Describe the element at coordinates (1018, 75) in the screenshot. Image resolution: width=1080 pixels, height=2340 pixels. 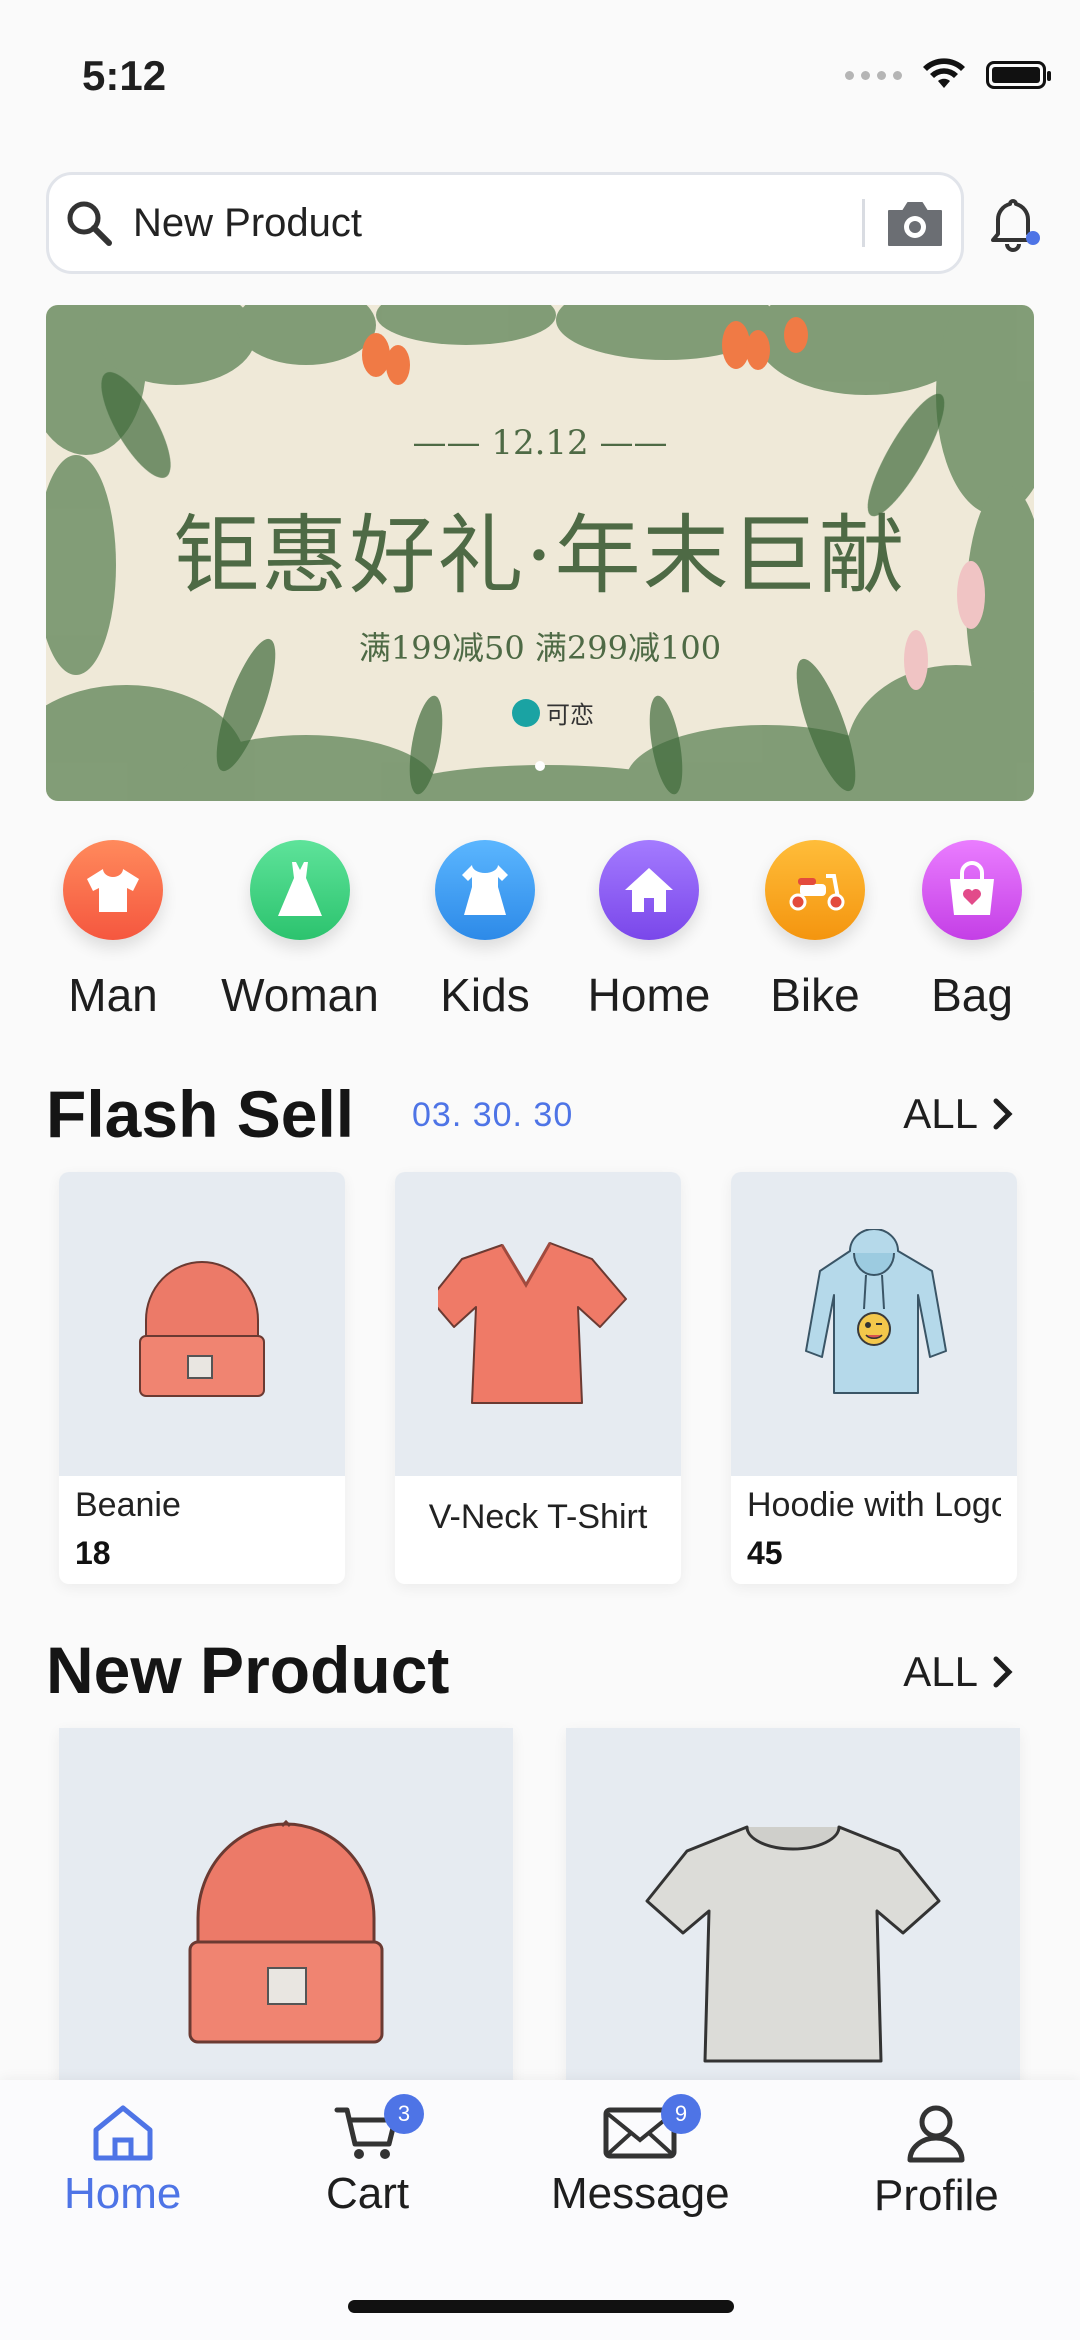
I see `battery-icon` at that location.